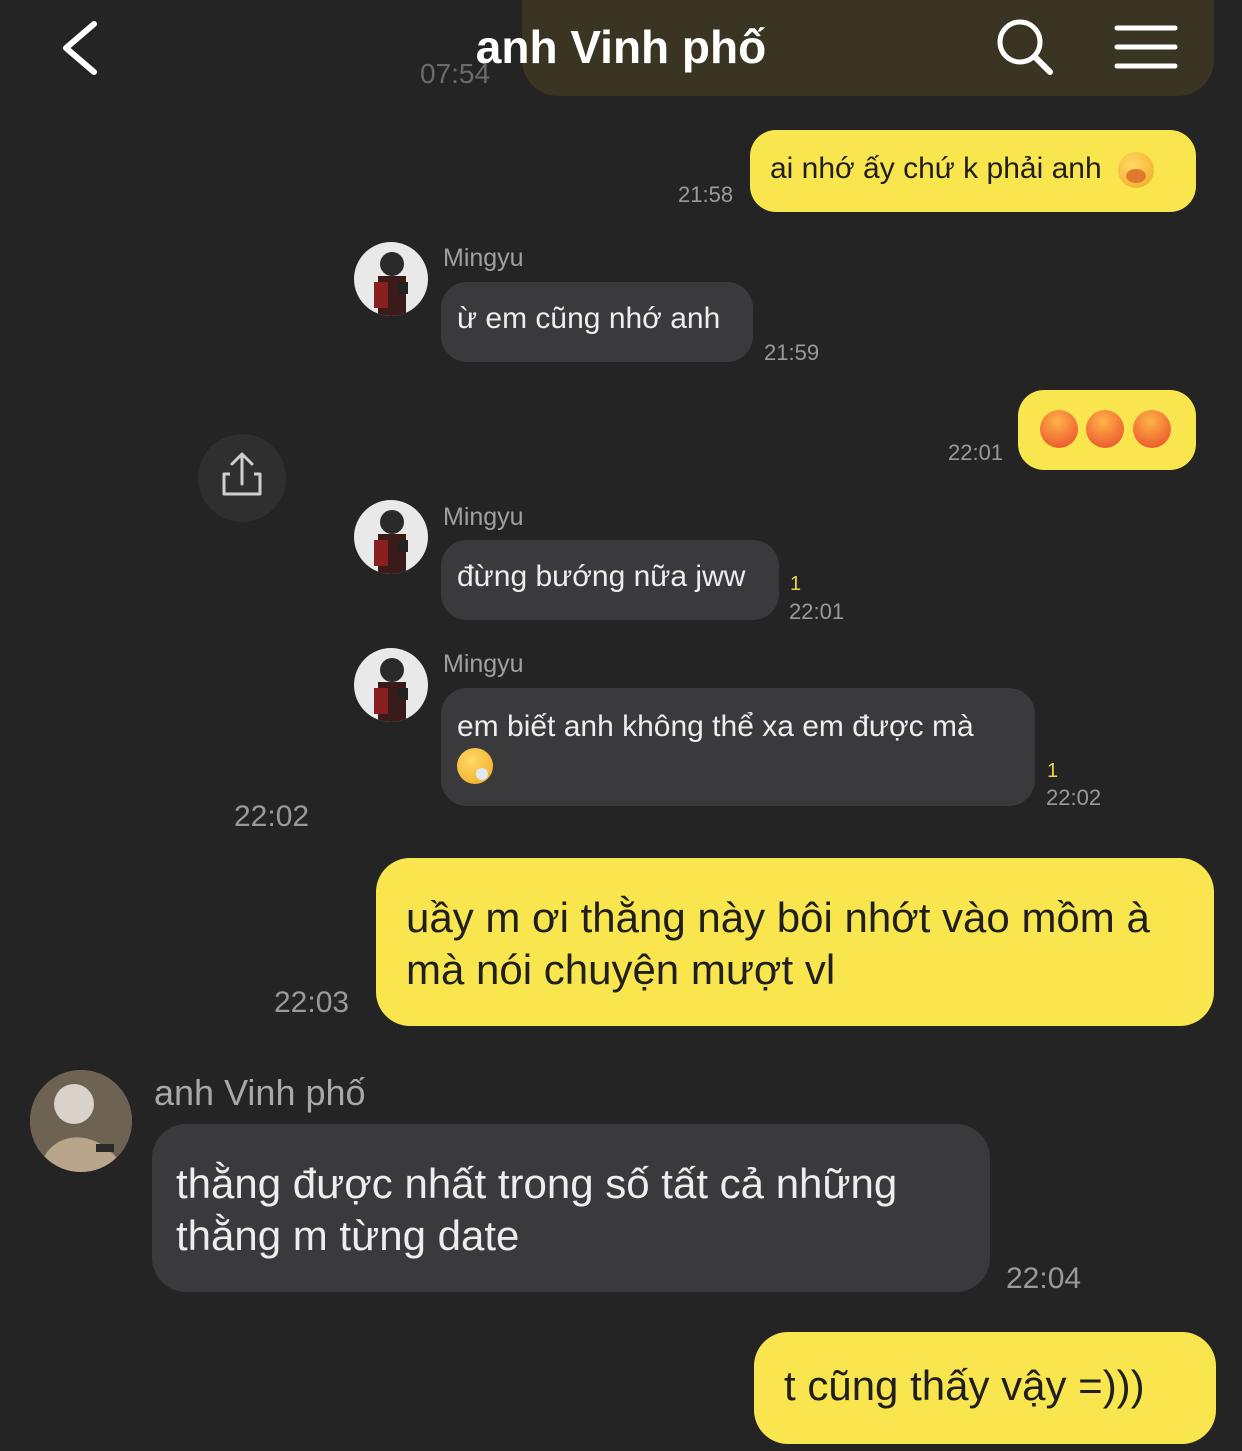 The height and width of the screenshot is (1451, 1242). I want to click on search-icon, so click(1025, 47).